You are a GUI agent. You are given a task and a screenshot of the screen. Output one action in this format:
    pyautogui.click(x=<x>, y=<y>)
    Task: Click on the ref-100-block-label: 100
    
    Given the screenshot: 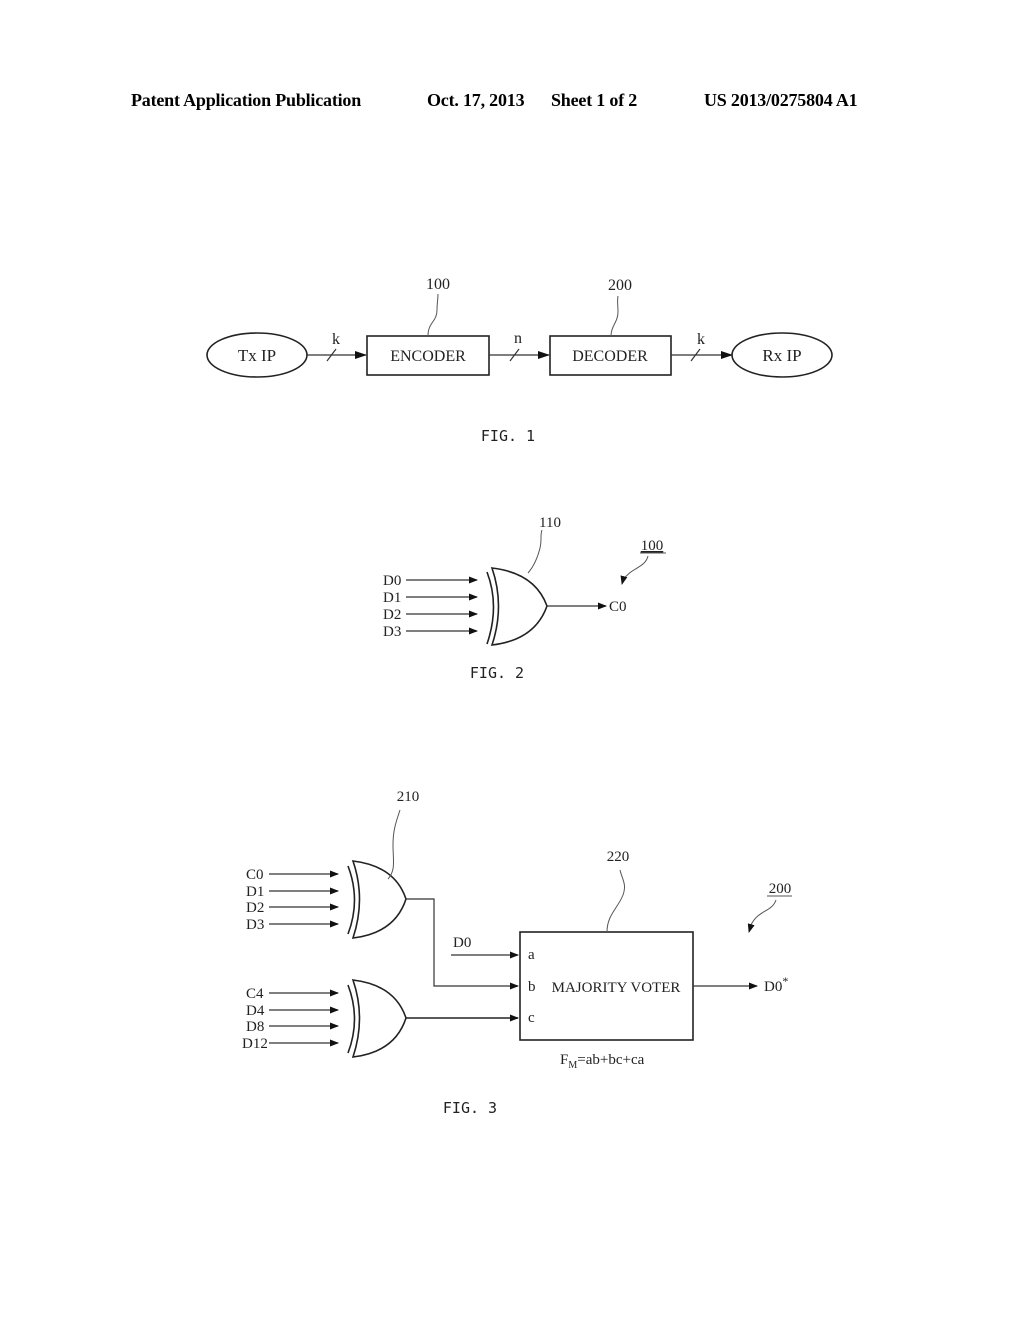 What is the action you would take?
    pyautogui.click(x=652, y=546)
    